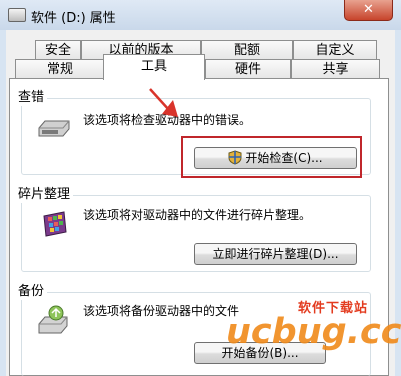 The width and height of the screenshot is (401, 376). I want to click on tab-hardware: 硬件, so click(248, 69).